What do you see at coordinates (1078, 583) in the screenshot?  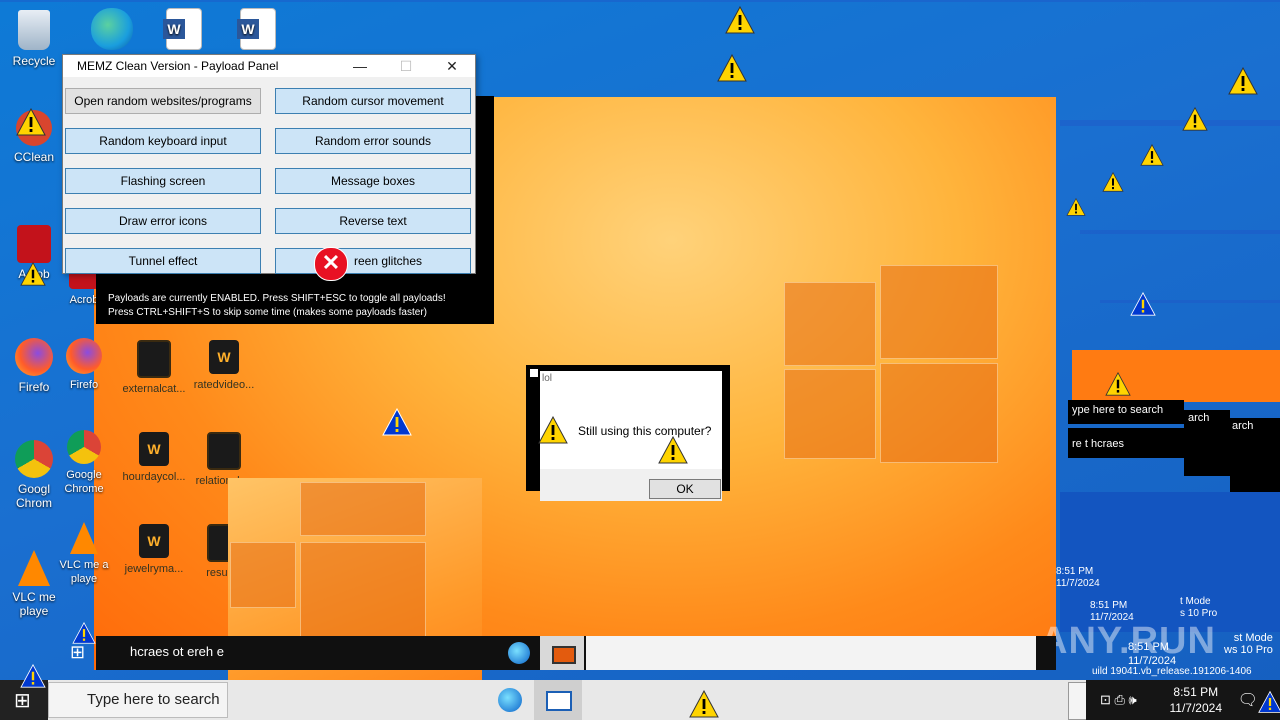 I see `glitch-date: 11/7/2024` at bounding box center [1078, 583].